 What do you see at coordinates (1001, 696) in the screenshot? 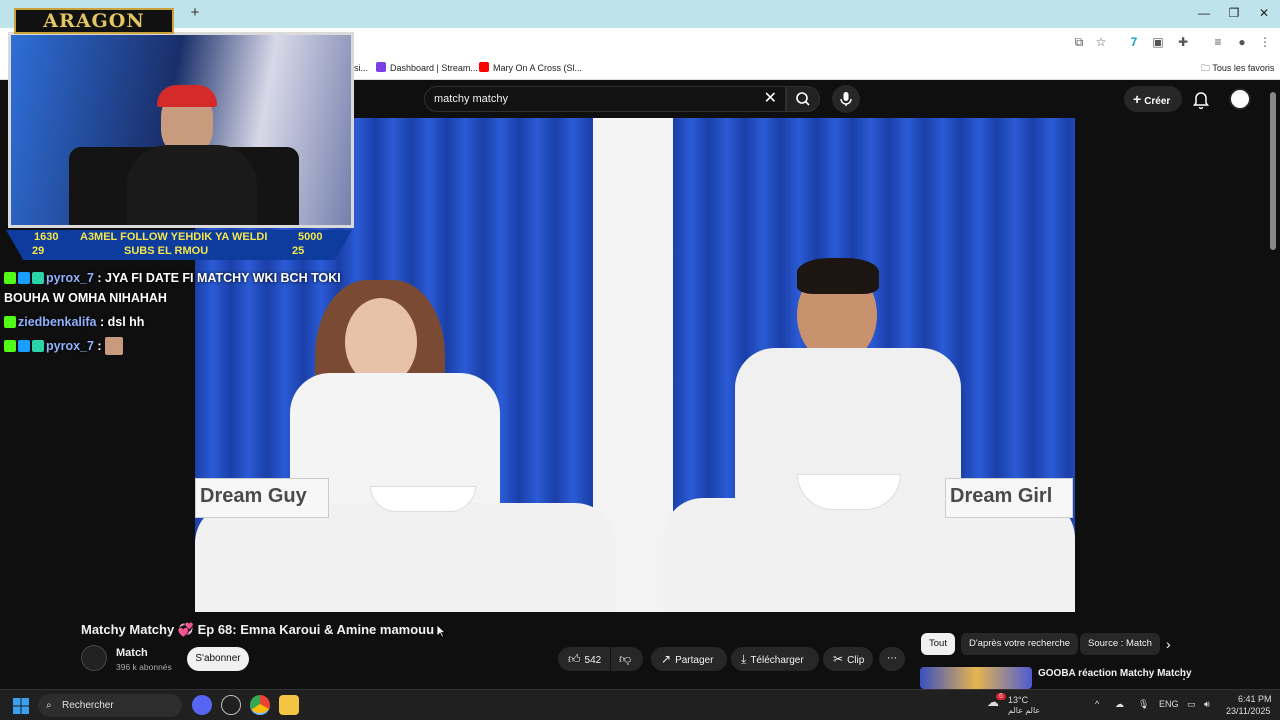
I see `notification-badge: 6` at bounding box center [1001, 696].